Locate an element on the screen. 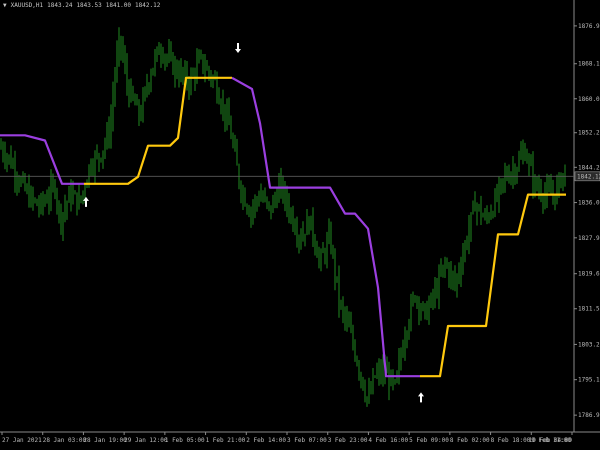  x-tick-label: 8 Feb 18:00 is located at coordinates (511, 440).